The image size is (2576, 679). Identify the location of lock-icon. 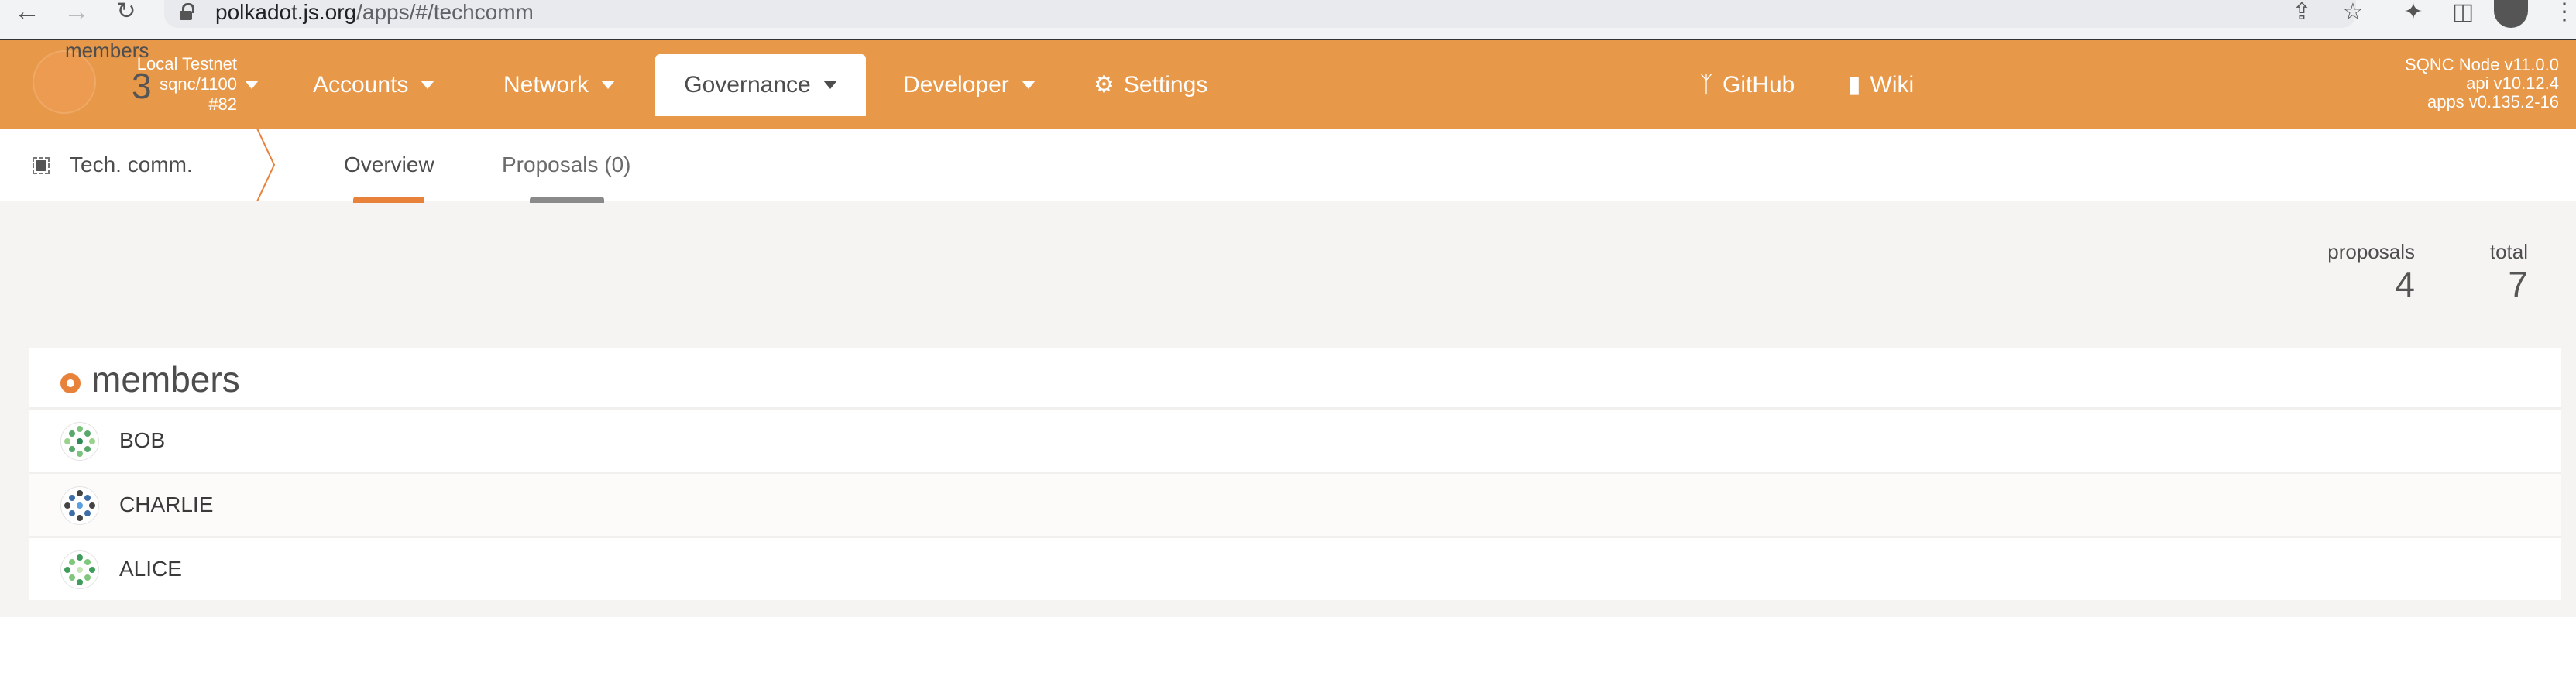
(187, 12).